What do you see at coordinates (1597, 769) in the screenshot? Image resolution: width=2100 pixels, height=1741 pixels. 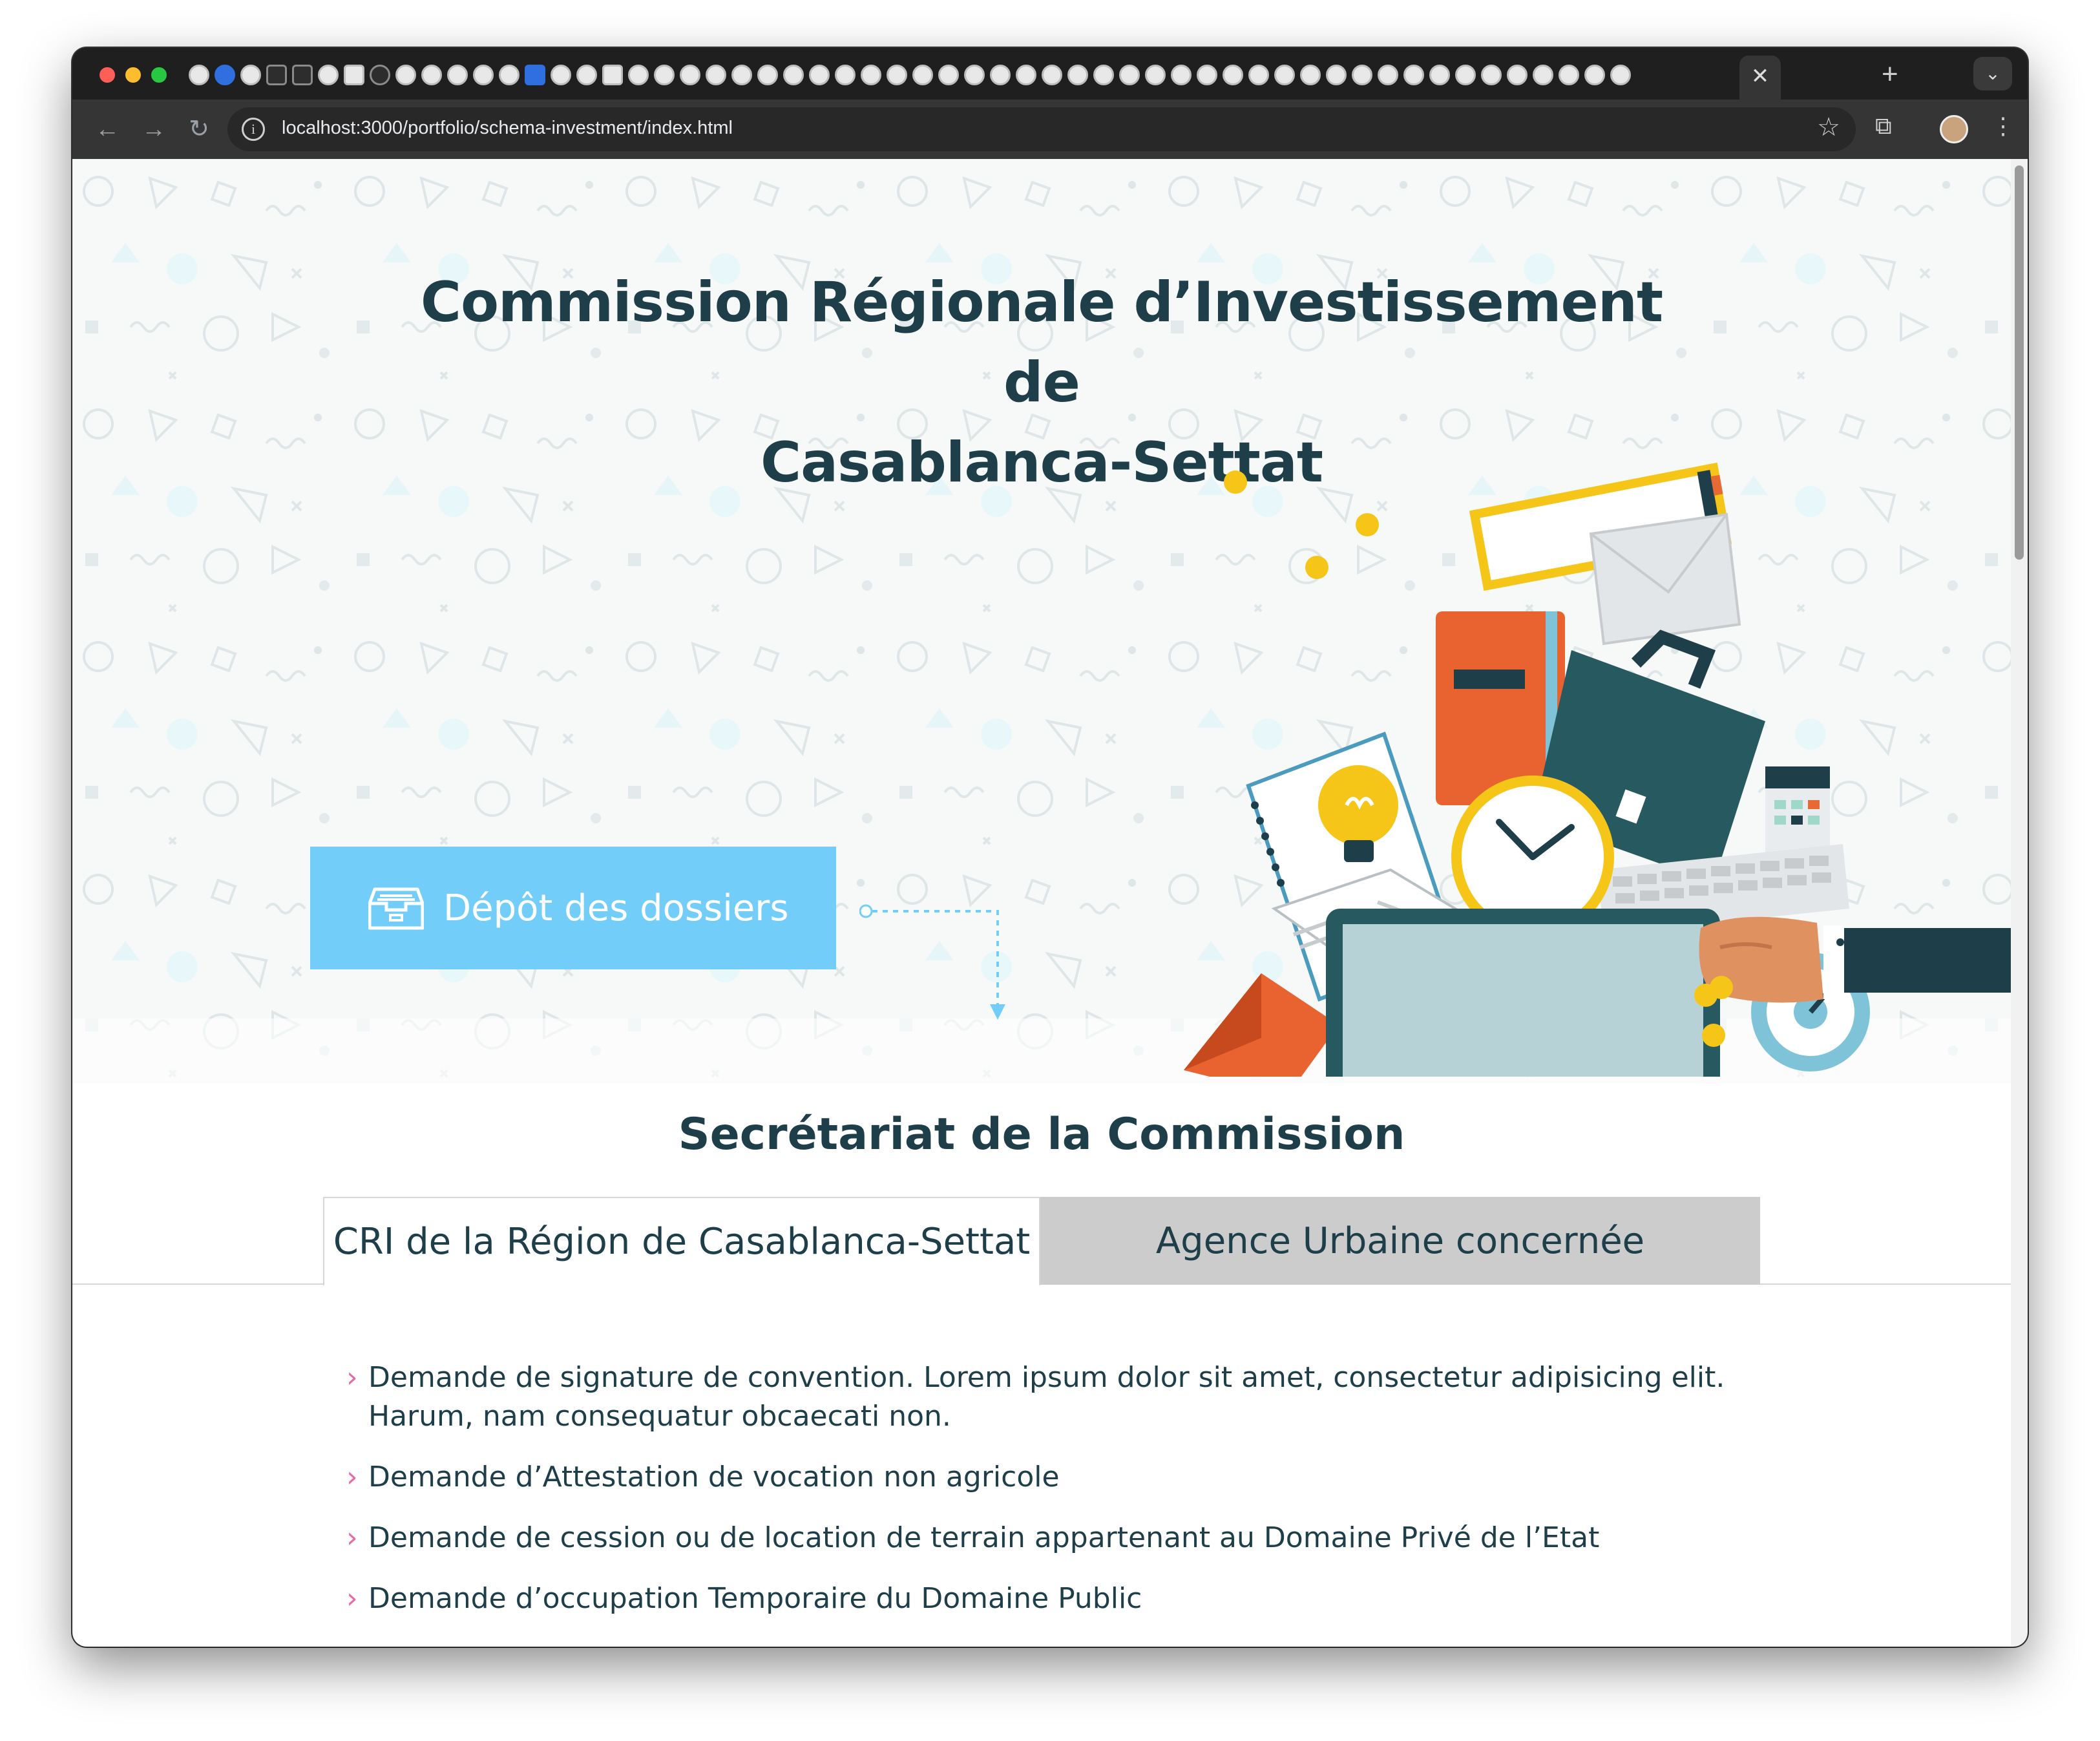 I see `business-tools-illustration` at bounding box center [1597, 769].